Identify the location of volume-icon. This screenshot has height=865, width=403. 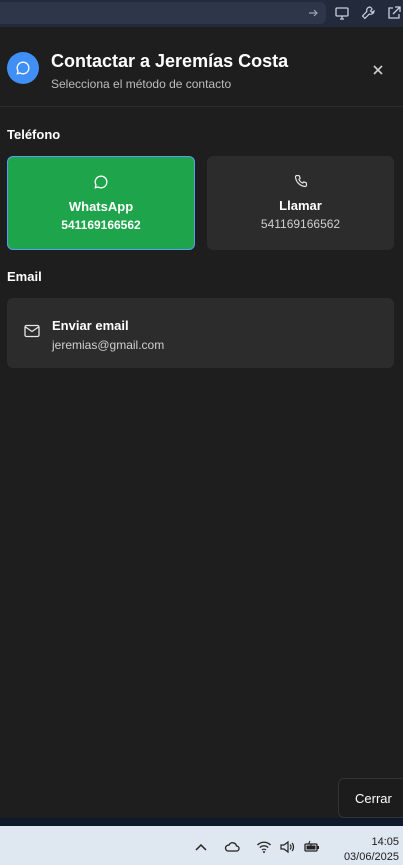
(287, 847).